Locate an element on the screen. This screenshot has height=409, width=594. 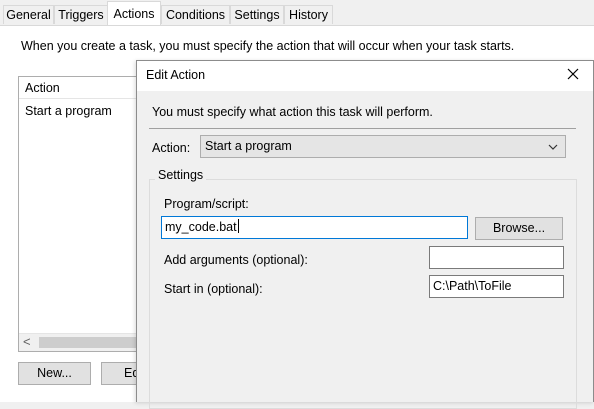
horizontal-scrollbar: < is located at coordinates (83, 342).